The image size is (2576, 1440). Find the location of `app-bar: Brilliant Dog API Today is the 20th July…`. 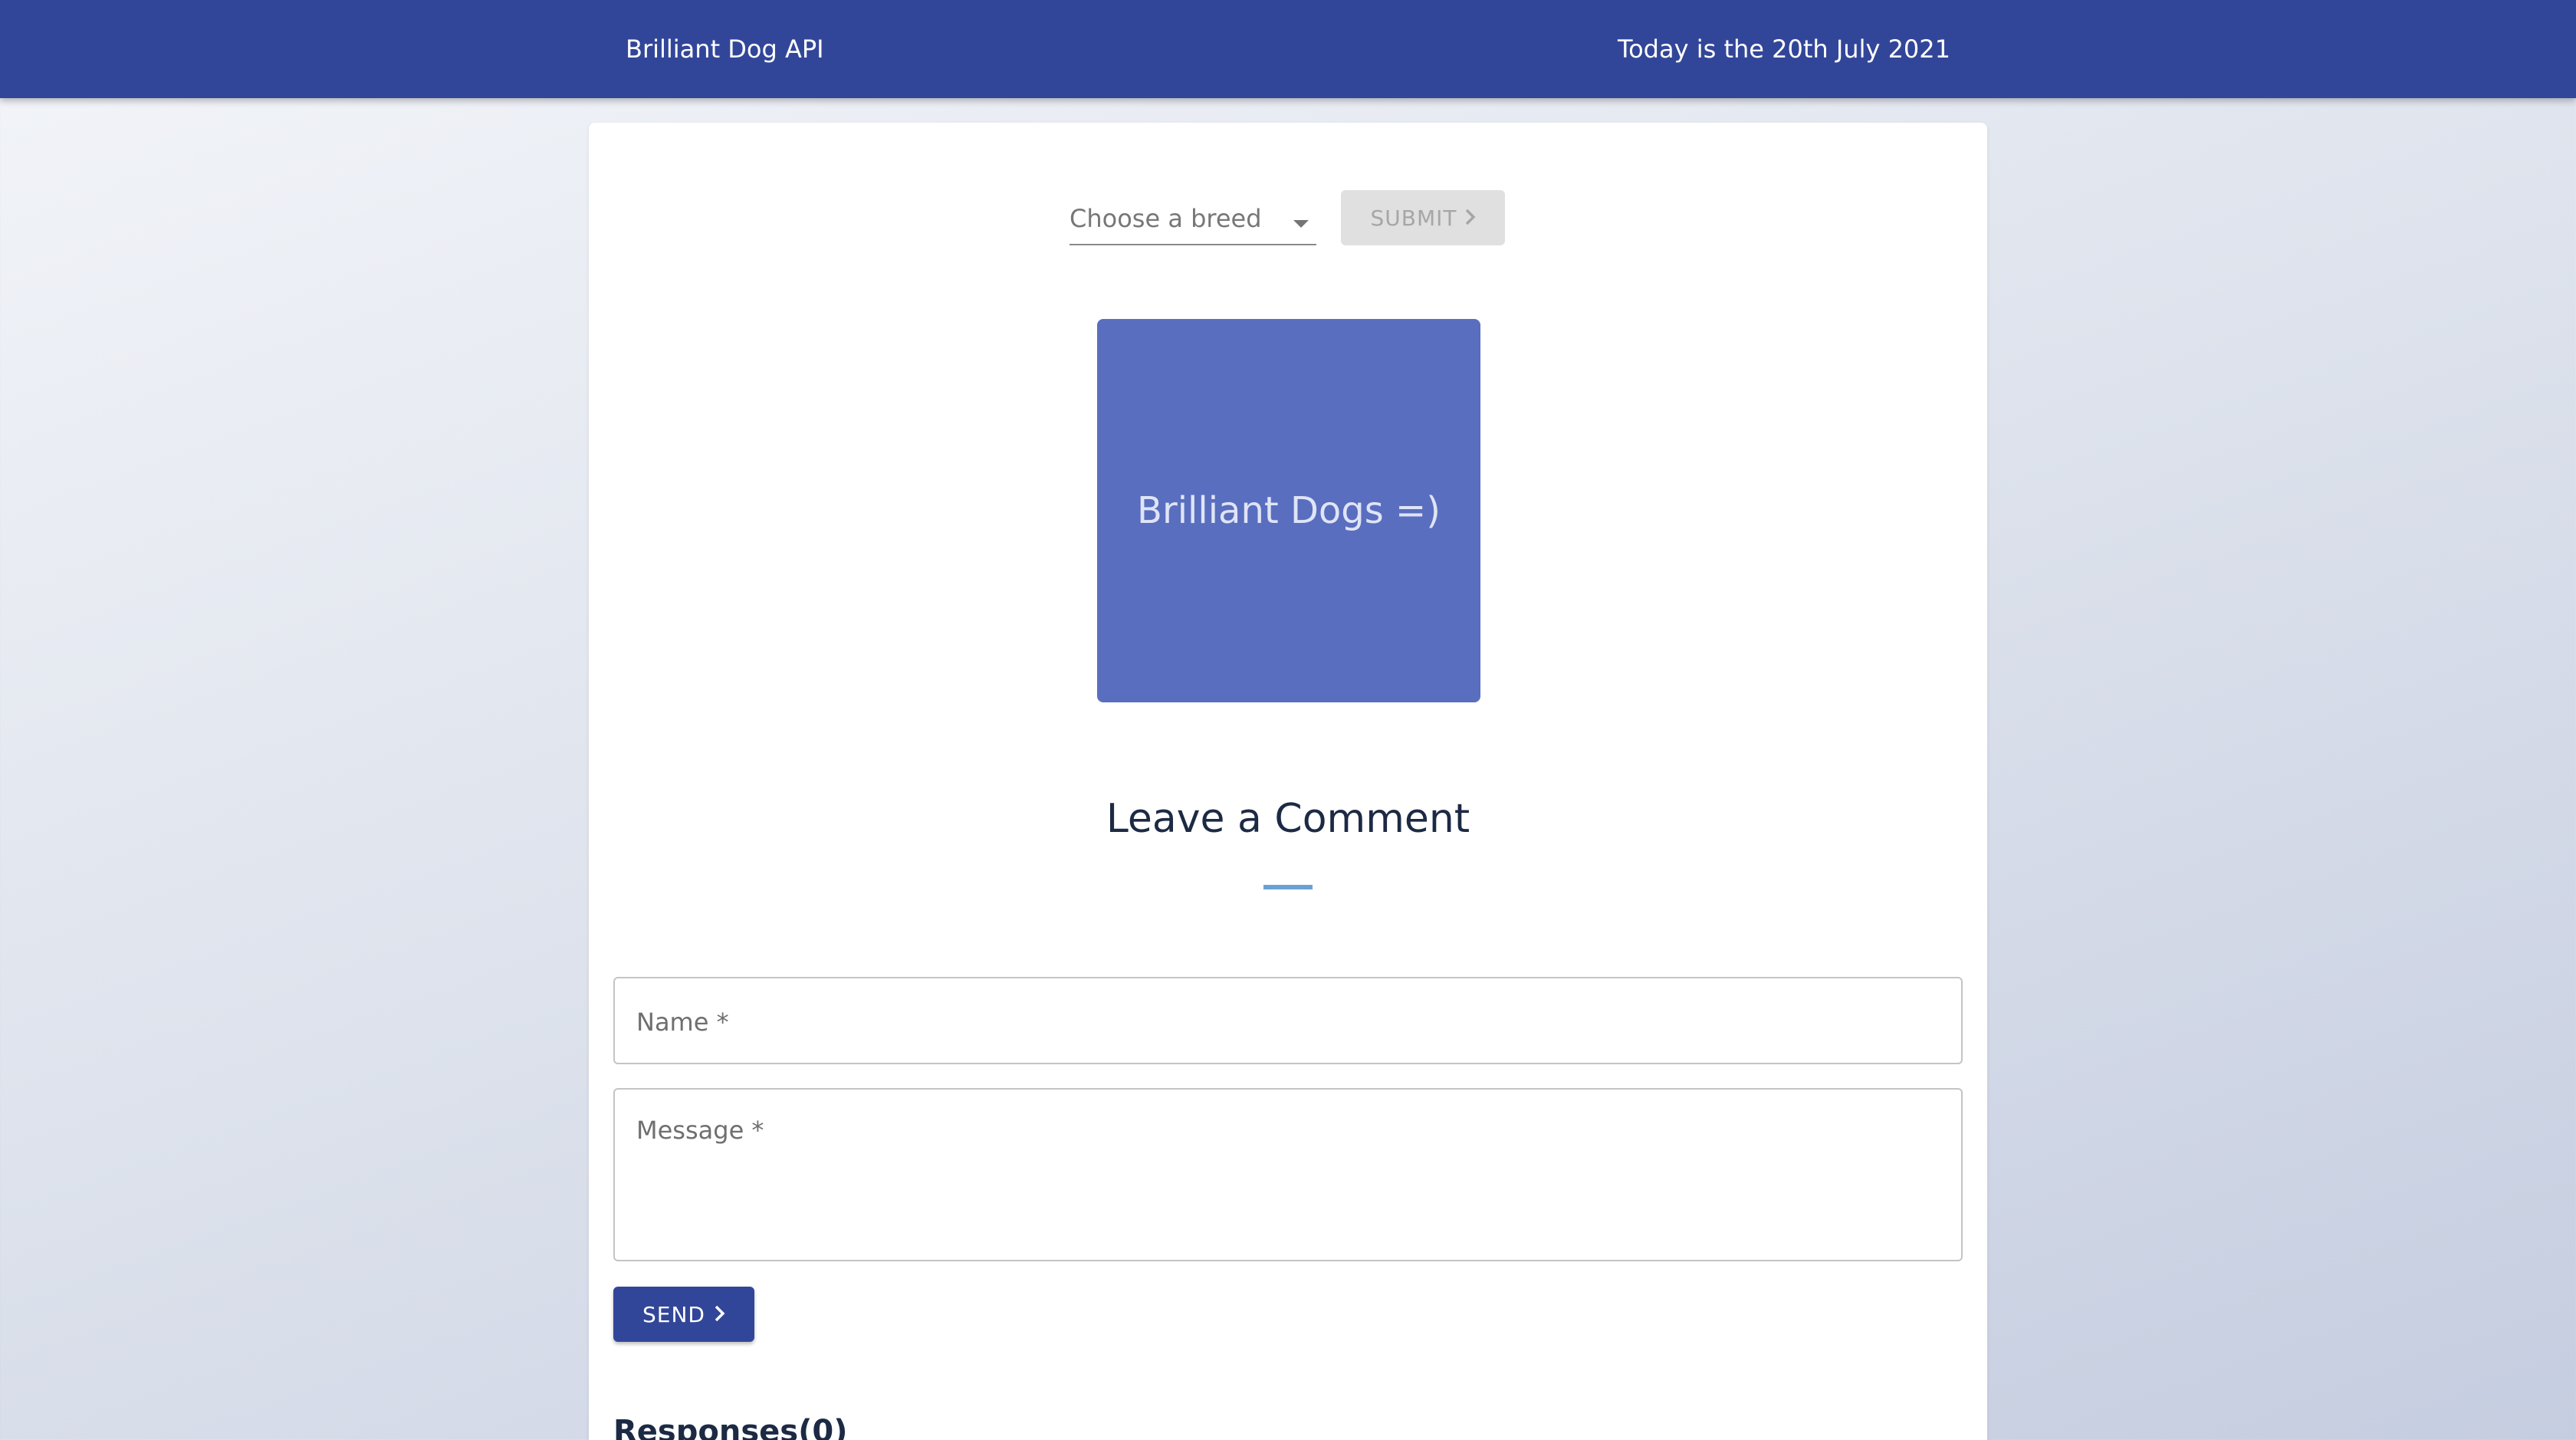

app-bar: Brilliant Dog API Today is the 20th July… is located at coordinates (1288, 49).